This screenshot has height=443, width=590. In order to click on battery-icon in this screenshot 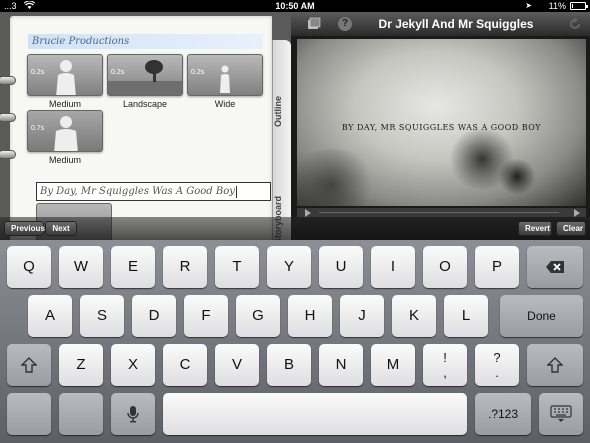, I will do `click(579, 6)`.